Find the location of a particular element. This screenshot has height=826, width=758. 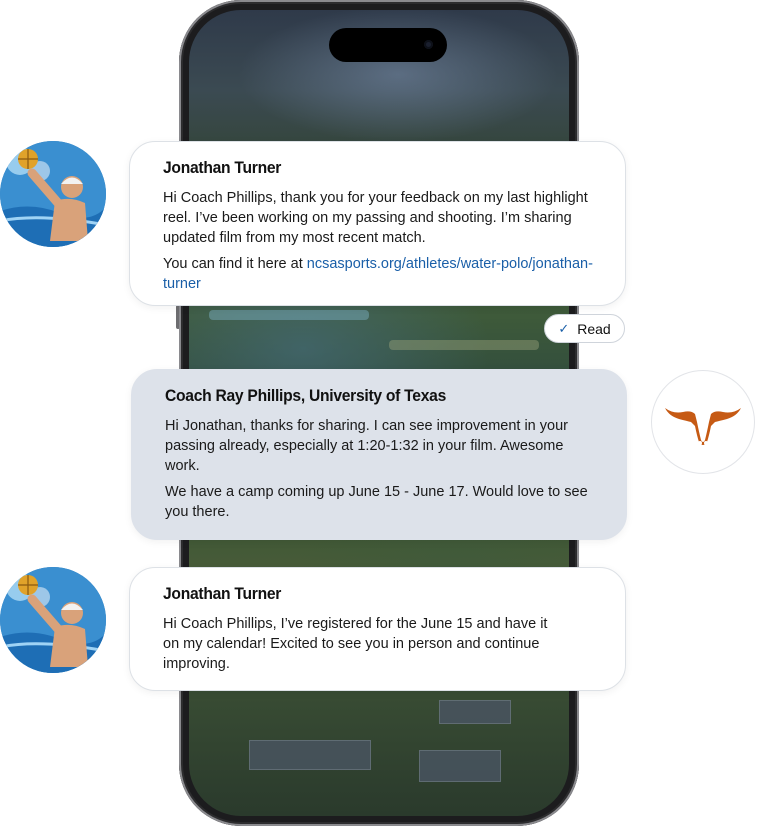

read-receipt: ✓ Read is located at coordinates (584, 328).